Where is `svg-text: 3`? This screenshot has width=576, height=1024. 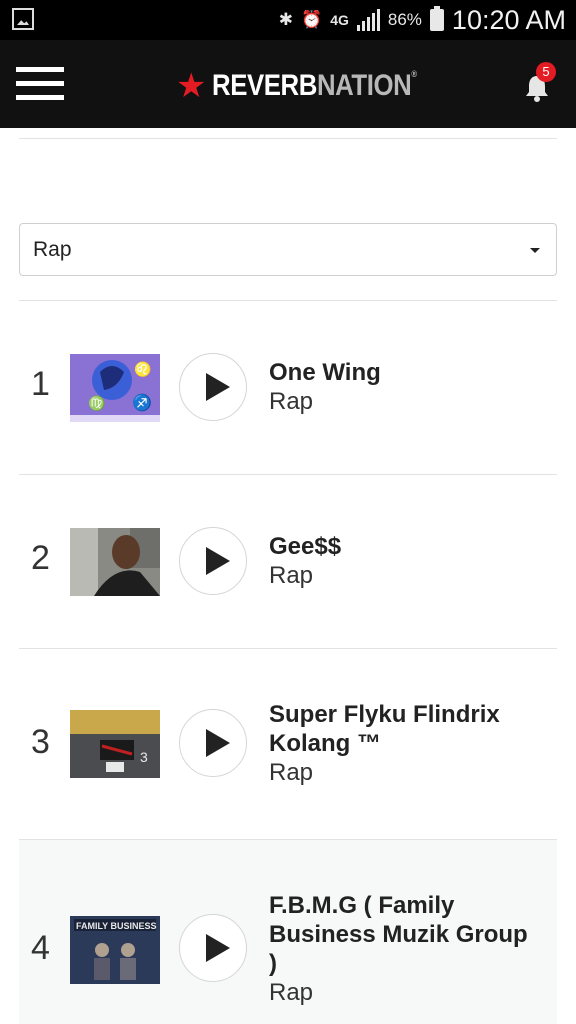 svg-text: 3 is located at coordinates (144, 757).